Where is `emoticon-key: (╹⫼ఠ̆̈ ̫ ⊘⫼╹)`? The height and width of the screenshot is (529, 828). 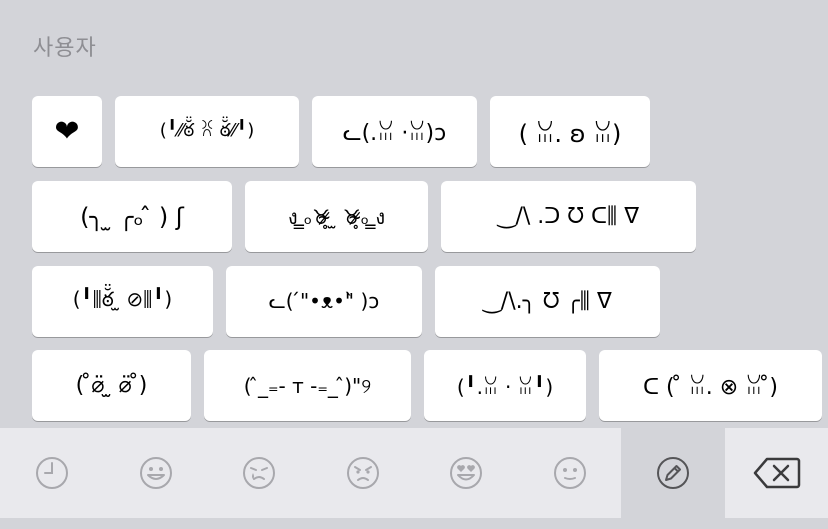 emoticon-key: (╹⫼ఠ̆̈ ̫ ⊘⫼╹) is located at coordinates (122, 301).